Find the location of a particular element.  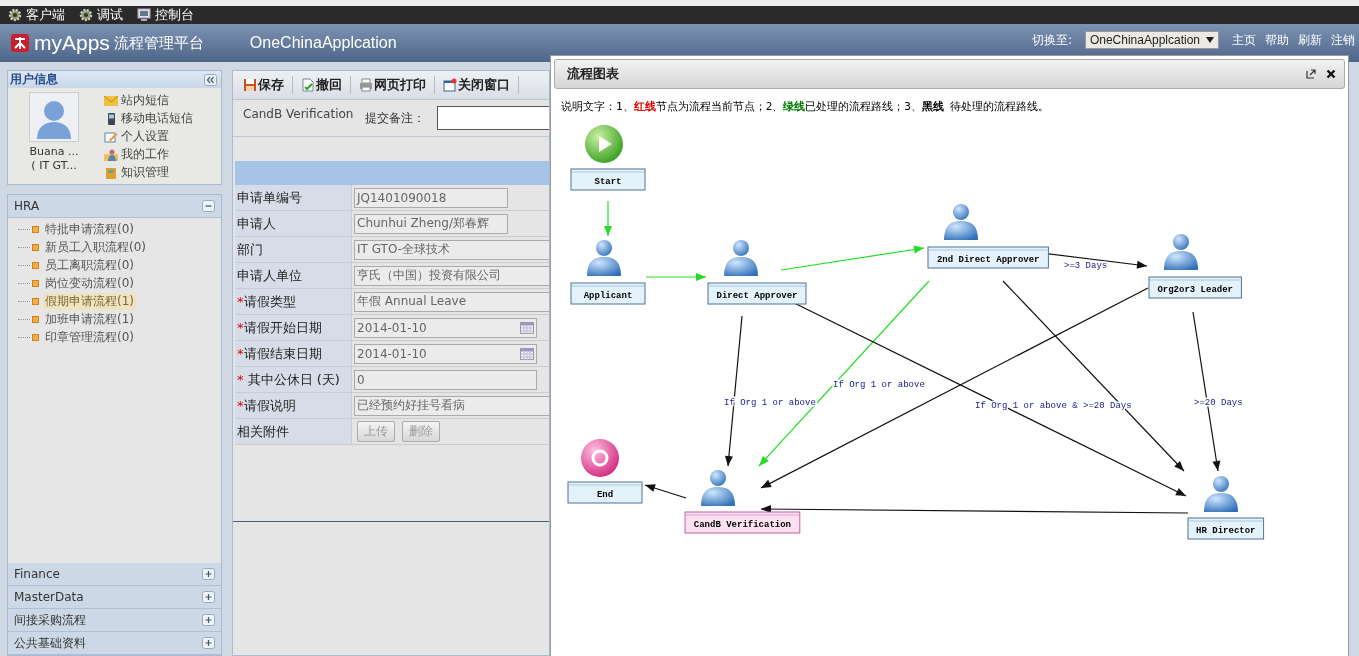

dialog-title: 流程图表 is located at coordinates (593, 74).